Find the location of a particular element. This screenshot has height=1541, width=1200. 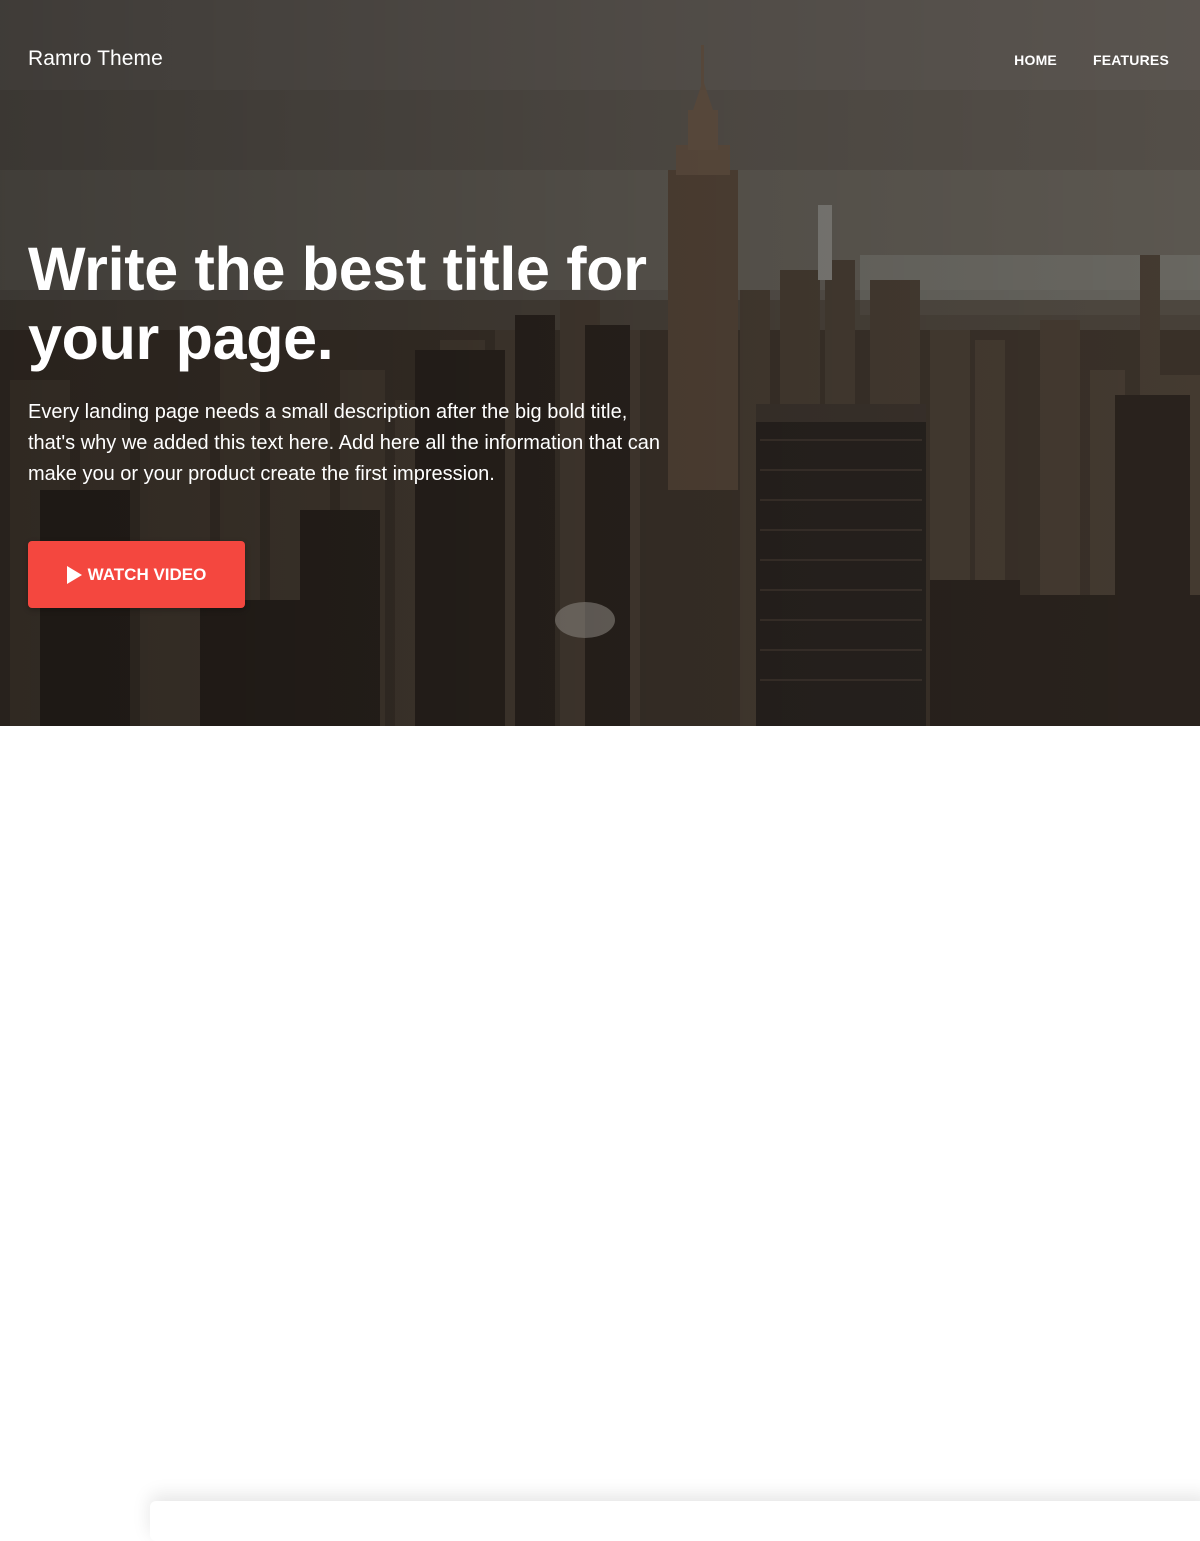

brand-logo-text: Ramro Theme is located at coordinates (95, 59).